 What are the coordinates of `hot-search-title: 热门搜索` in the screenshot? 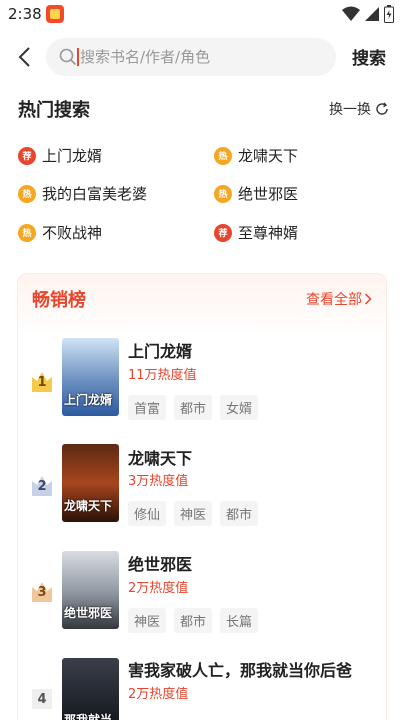 It's located at (54, 110).